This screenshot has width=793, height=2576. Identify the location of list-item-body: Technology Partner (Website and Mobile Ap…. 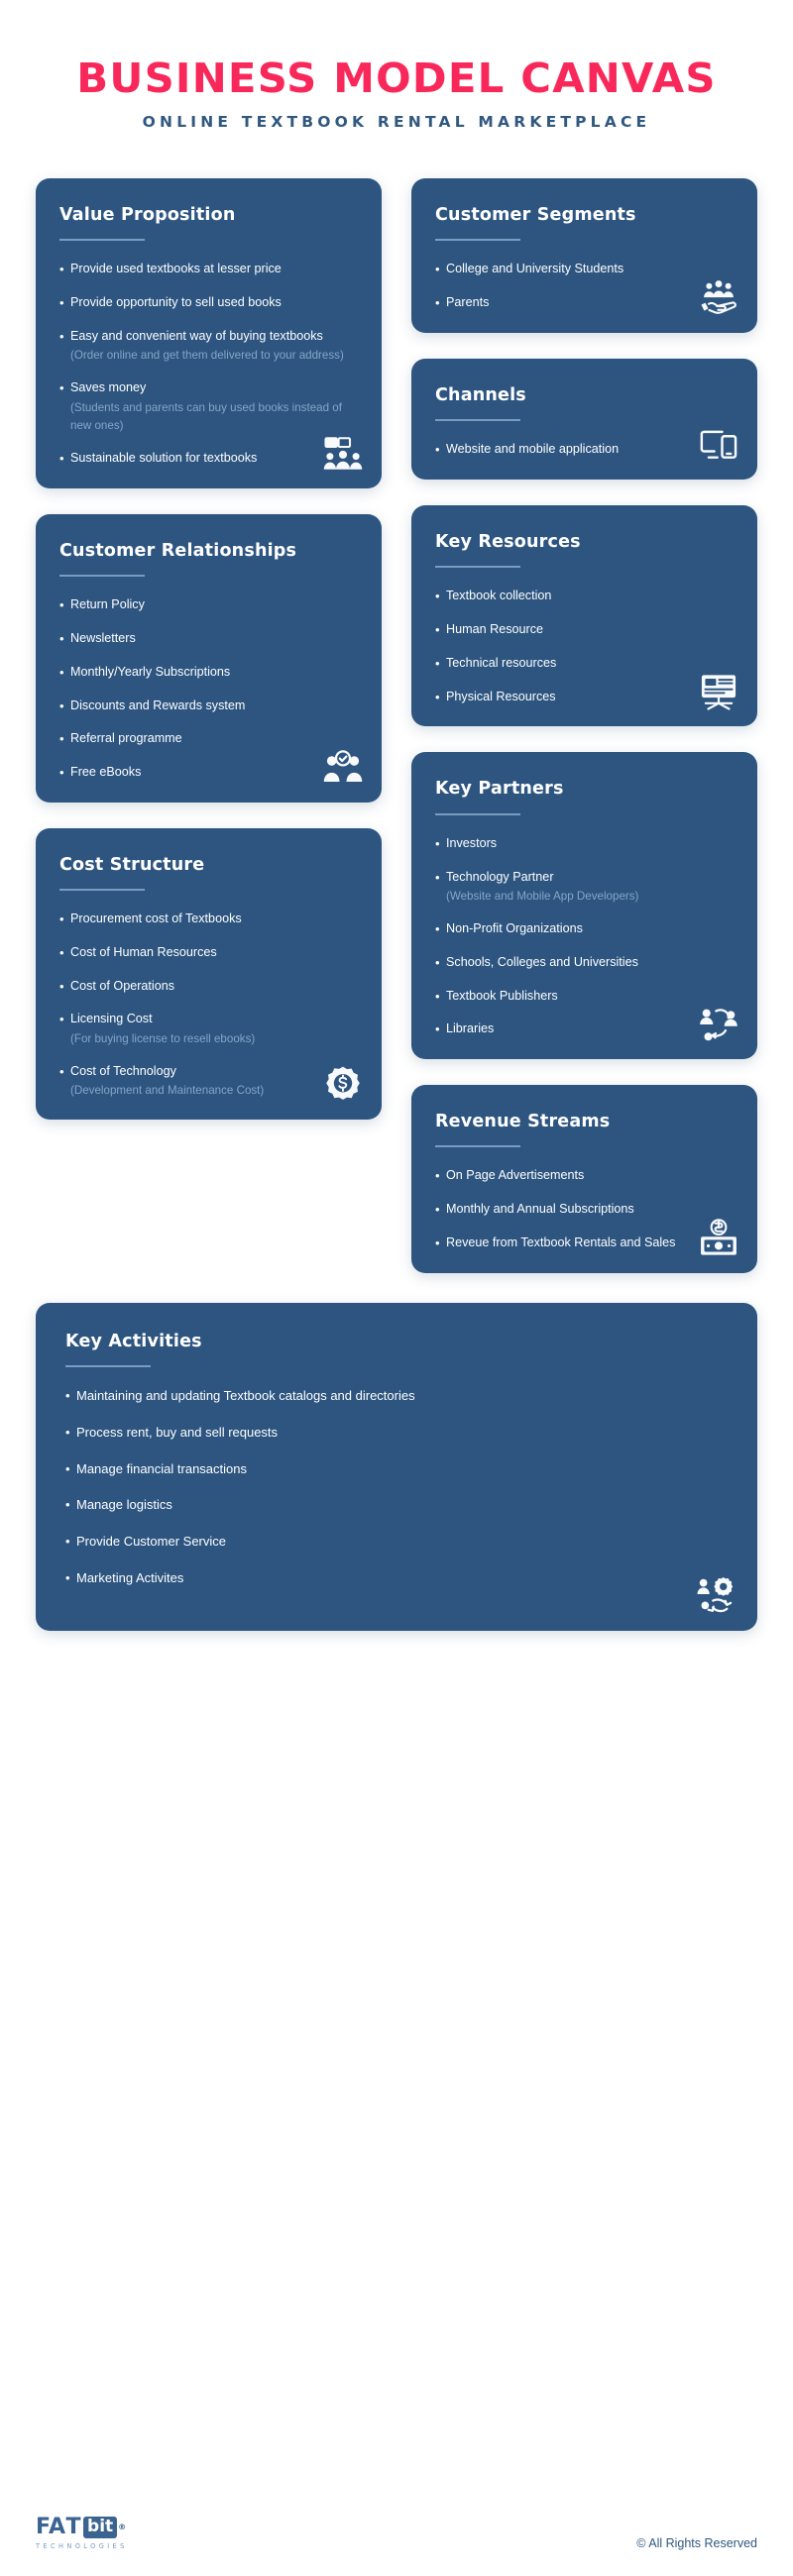
(590, 887).